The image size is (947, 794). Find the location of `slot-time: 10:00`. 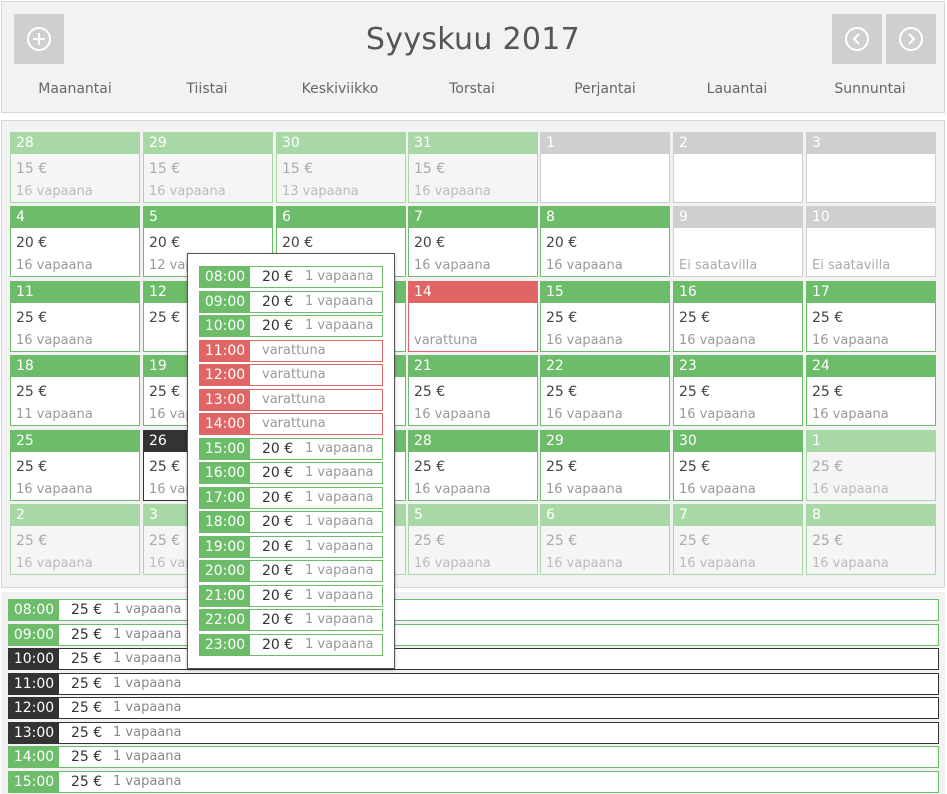

slot-time: 10:00 is located at coordinates (34, 659).